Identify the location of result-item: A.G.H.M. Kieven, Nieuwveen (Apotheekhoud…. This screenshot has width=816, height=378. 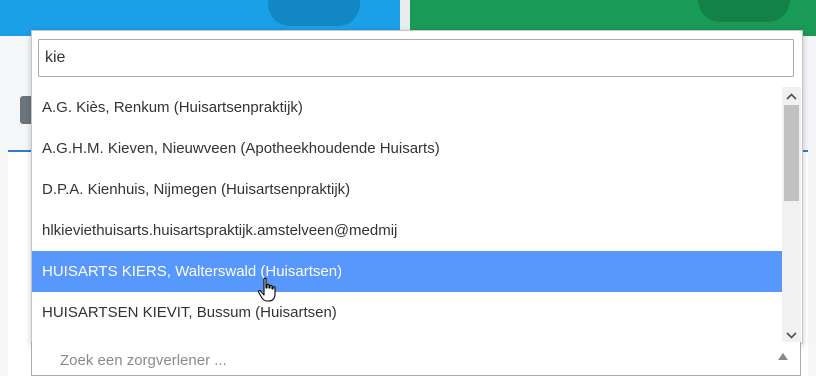
(407, 148).